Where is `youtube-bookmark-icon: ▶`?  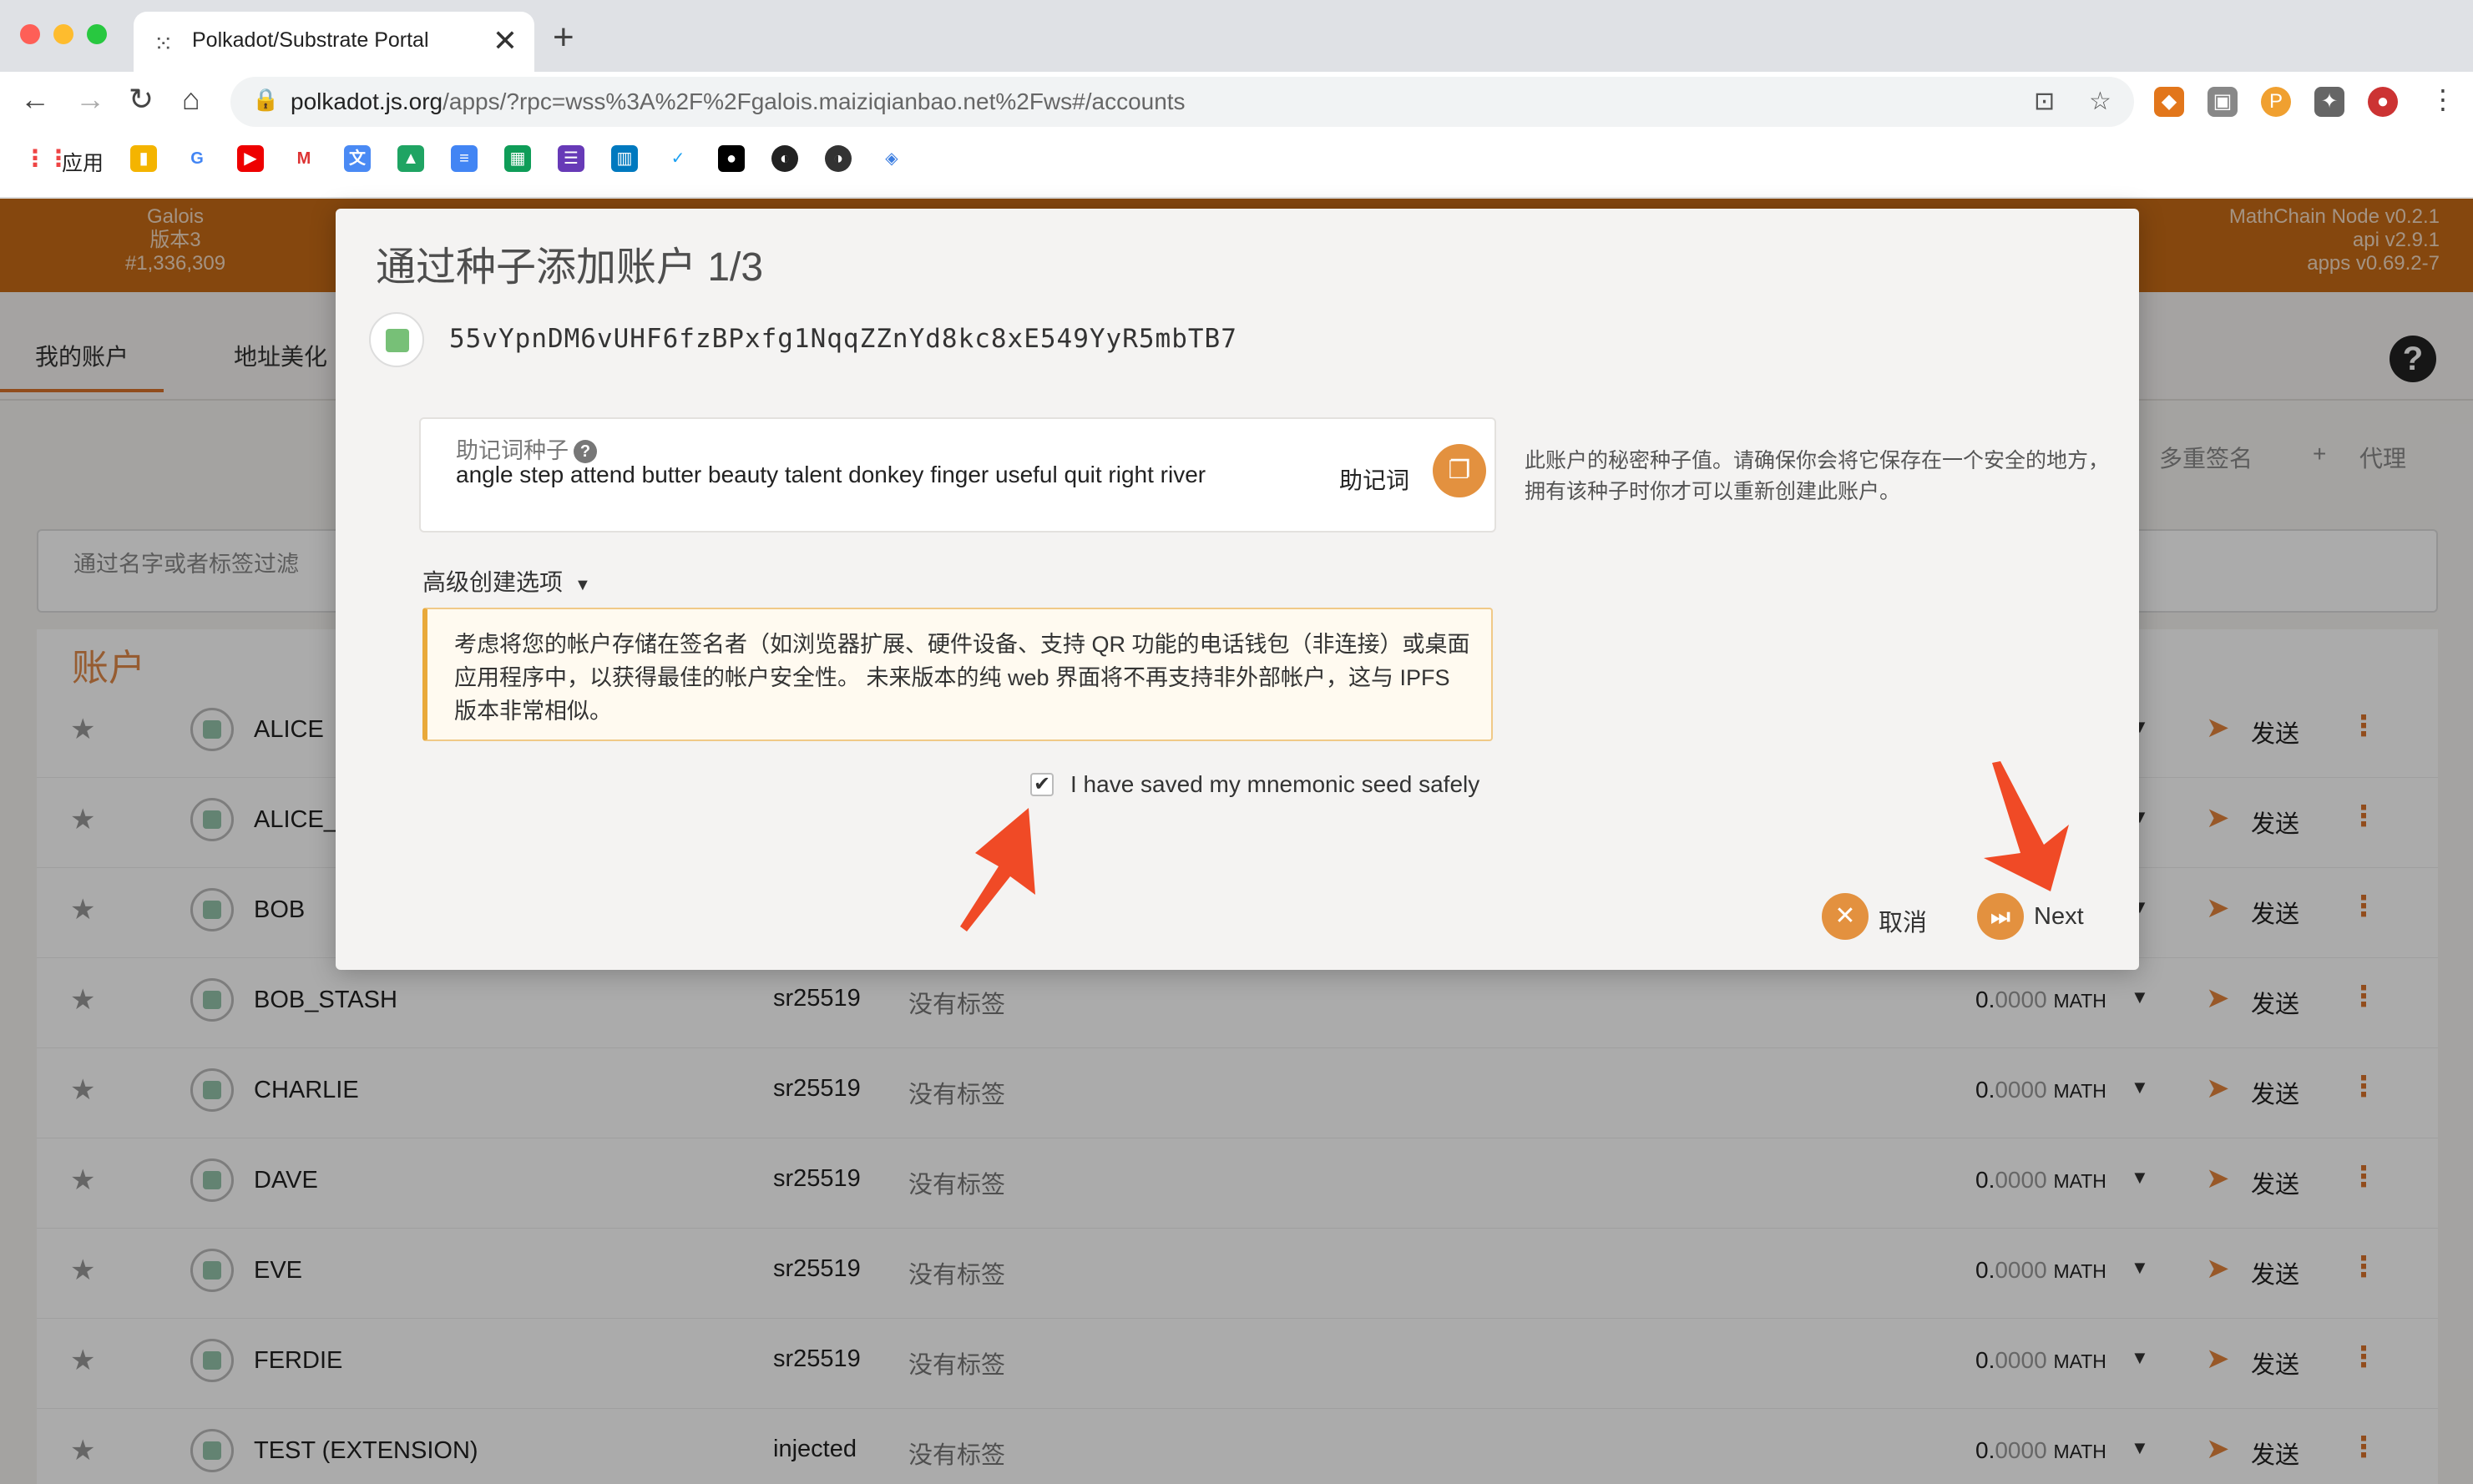 youtube-bookmark-icon: ▶ is located at coordinates (250, 158).